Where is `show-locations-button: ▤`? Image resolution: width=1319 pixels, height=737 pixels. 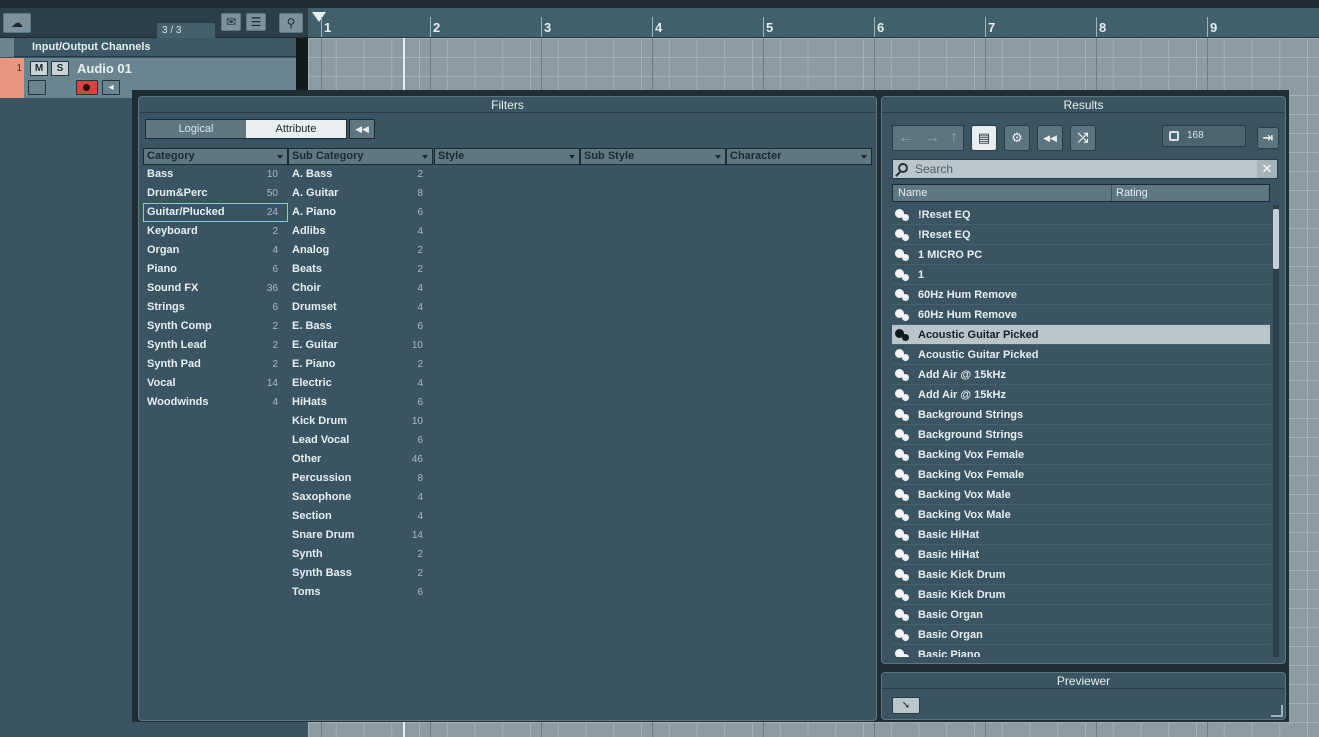
show-locations-button: ▤ is located at coordinates (984, 138).